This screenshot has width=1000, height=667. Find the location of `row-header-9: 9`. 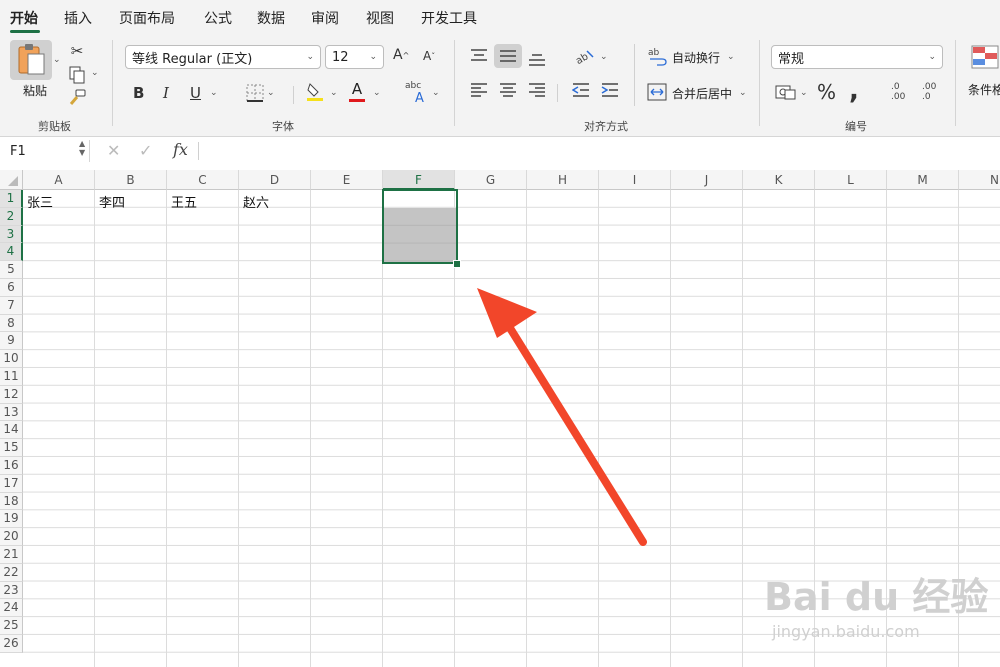

row-header-9: 9 is located at coordinates (11, 341).